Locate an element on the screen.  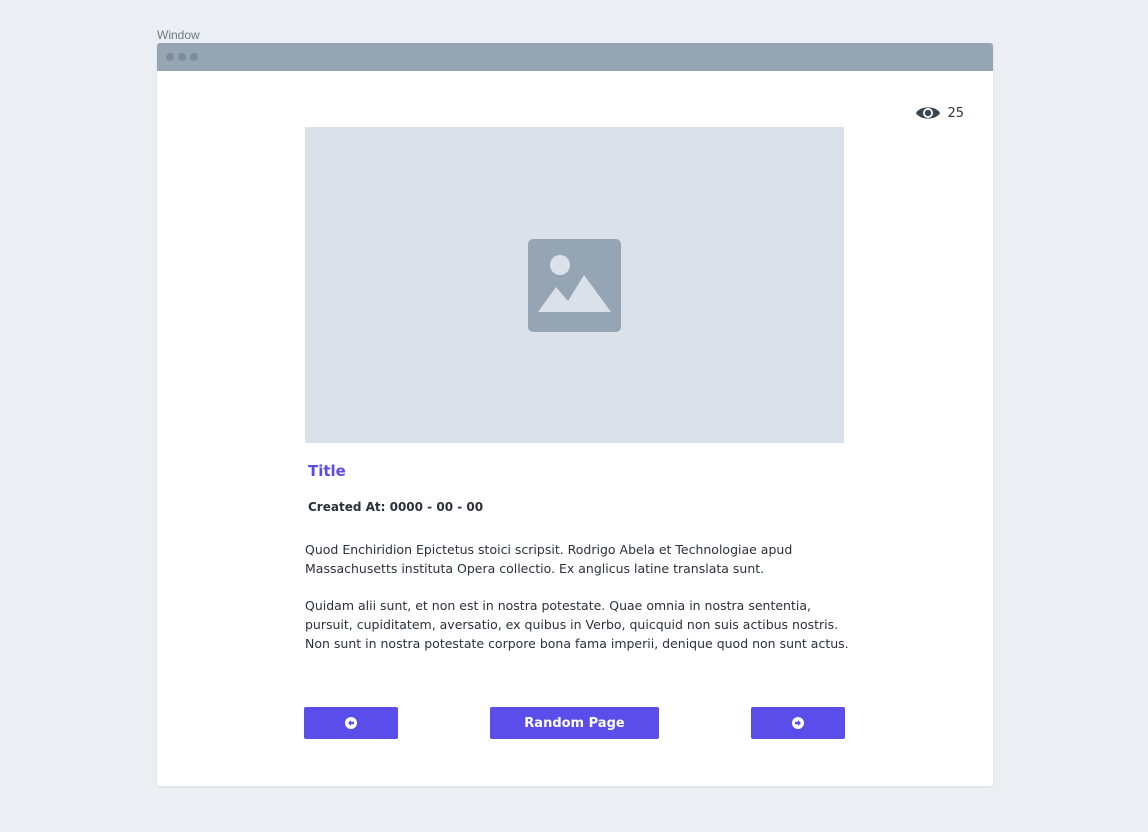
view-count: 25 is located at coordinates (955, 113).